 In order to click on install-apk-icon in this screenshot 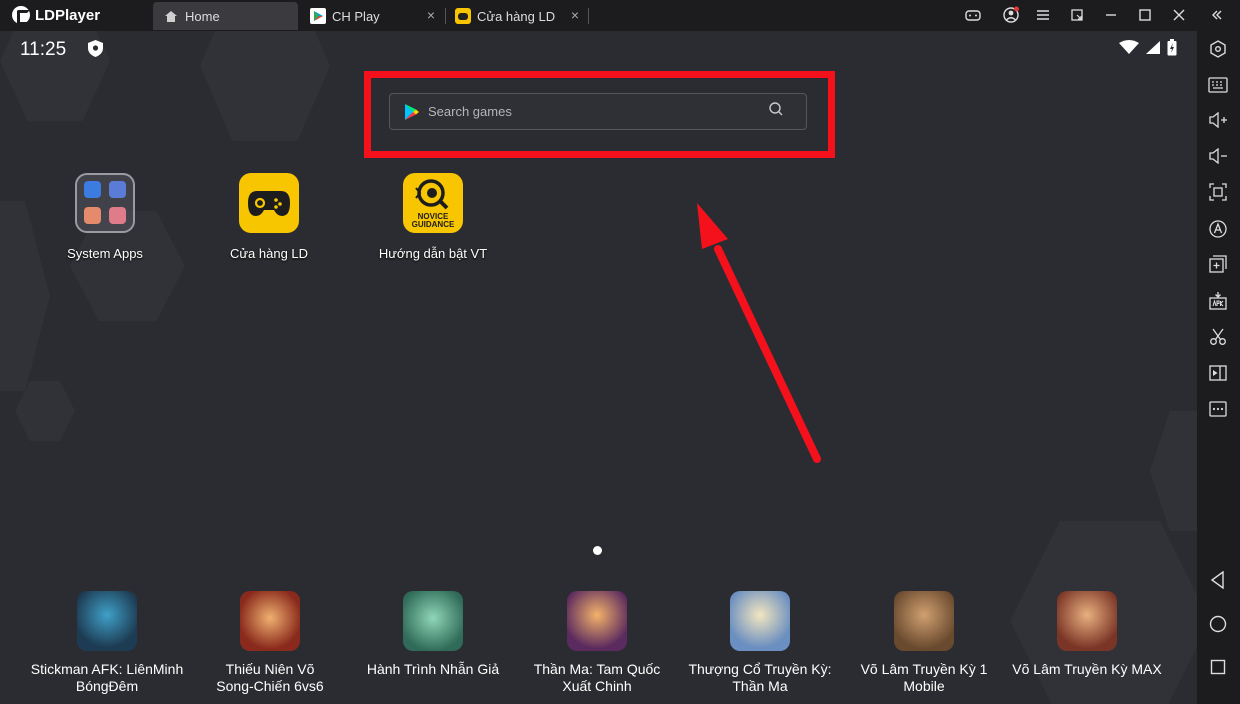, I will do `click(1218, 301)`.